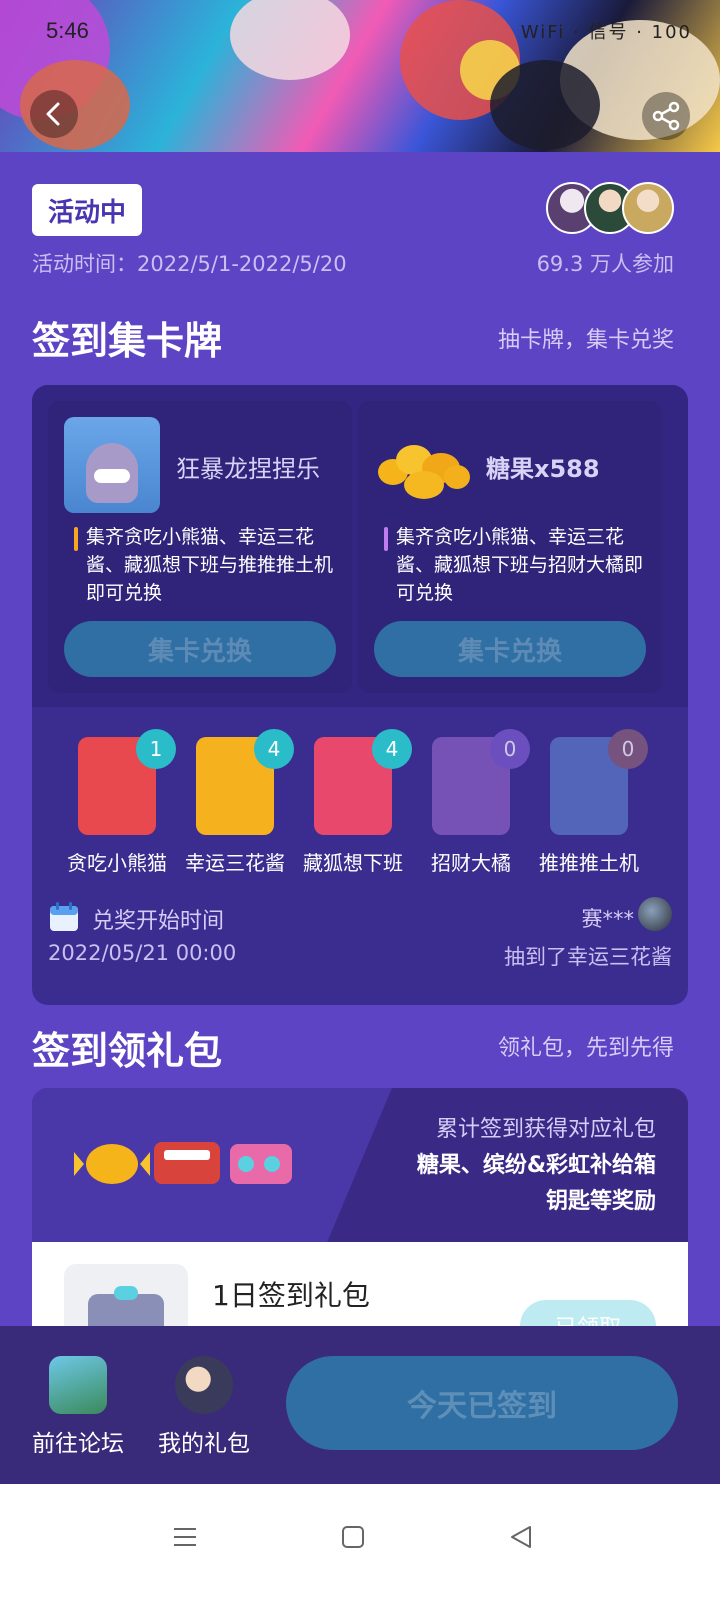 The width and height of the screenshot is (720, 1600). I want to click on prize-name: 狂暴龙捏捏乐, so click(248, 469).